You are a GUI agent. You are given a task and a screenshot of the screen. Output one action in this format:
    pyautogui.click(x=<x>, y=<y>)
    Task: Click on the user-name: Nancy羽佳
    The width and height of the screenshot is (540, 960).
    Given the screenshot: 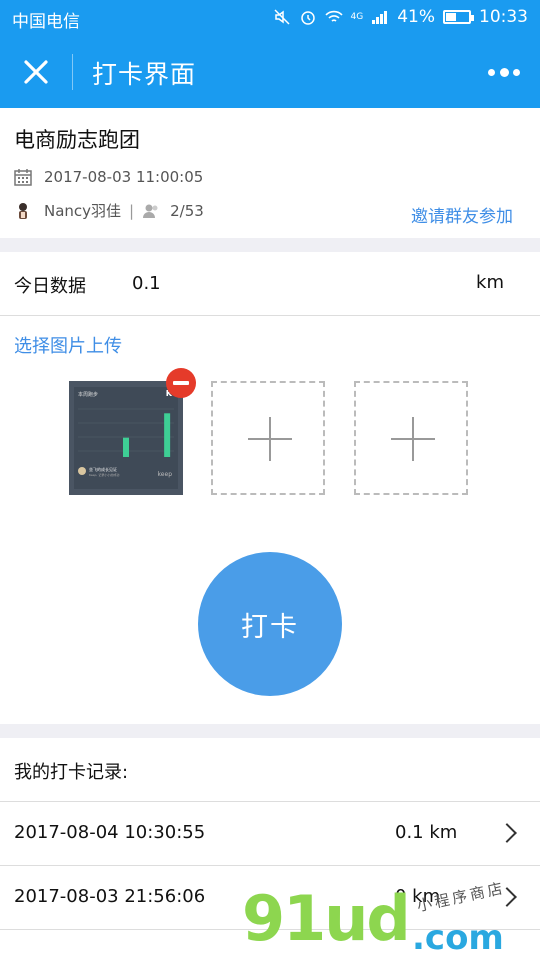 What is the action you would take?
    pyautogui.click(x=83, y=211)
    